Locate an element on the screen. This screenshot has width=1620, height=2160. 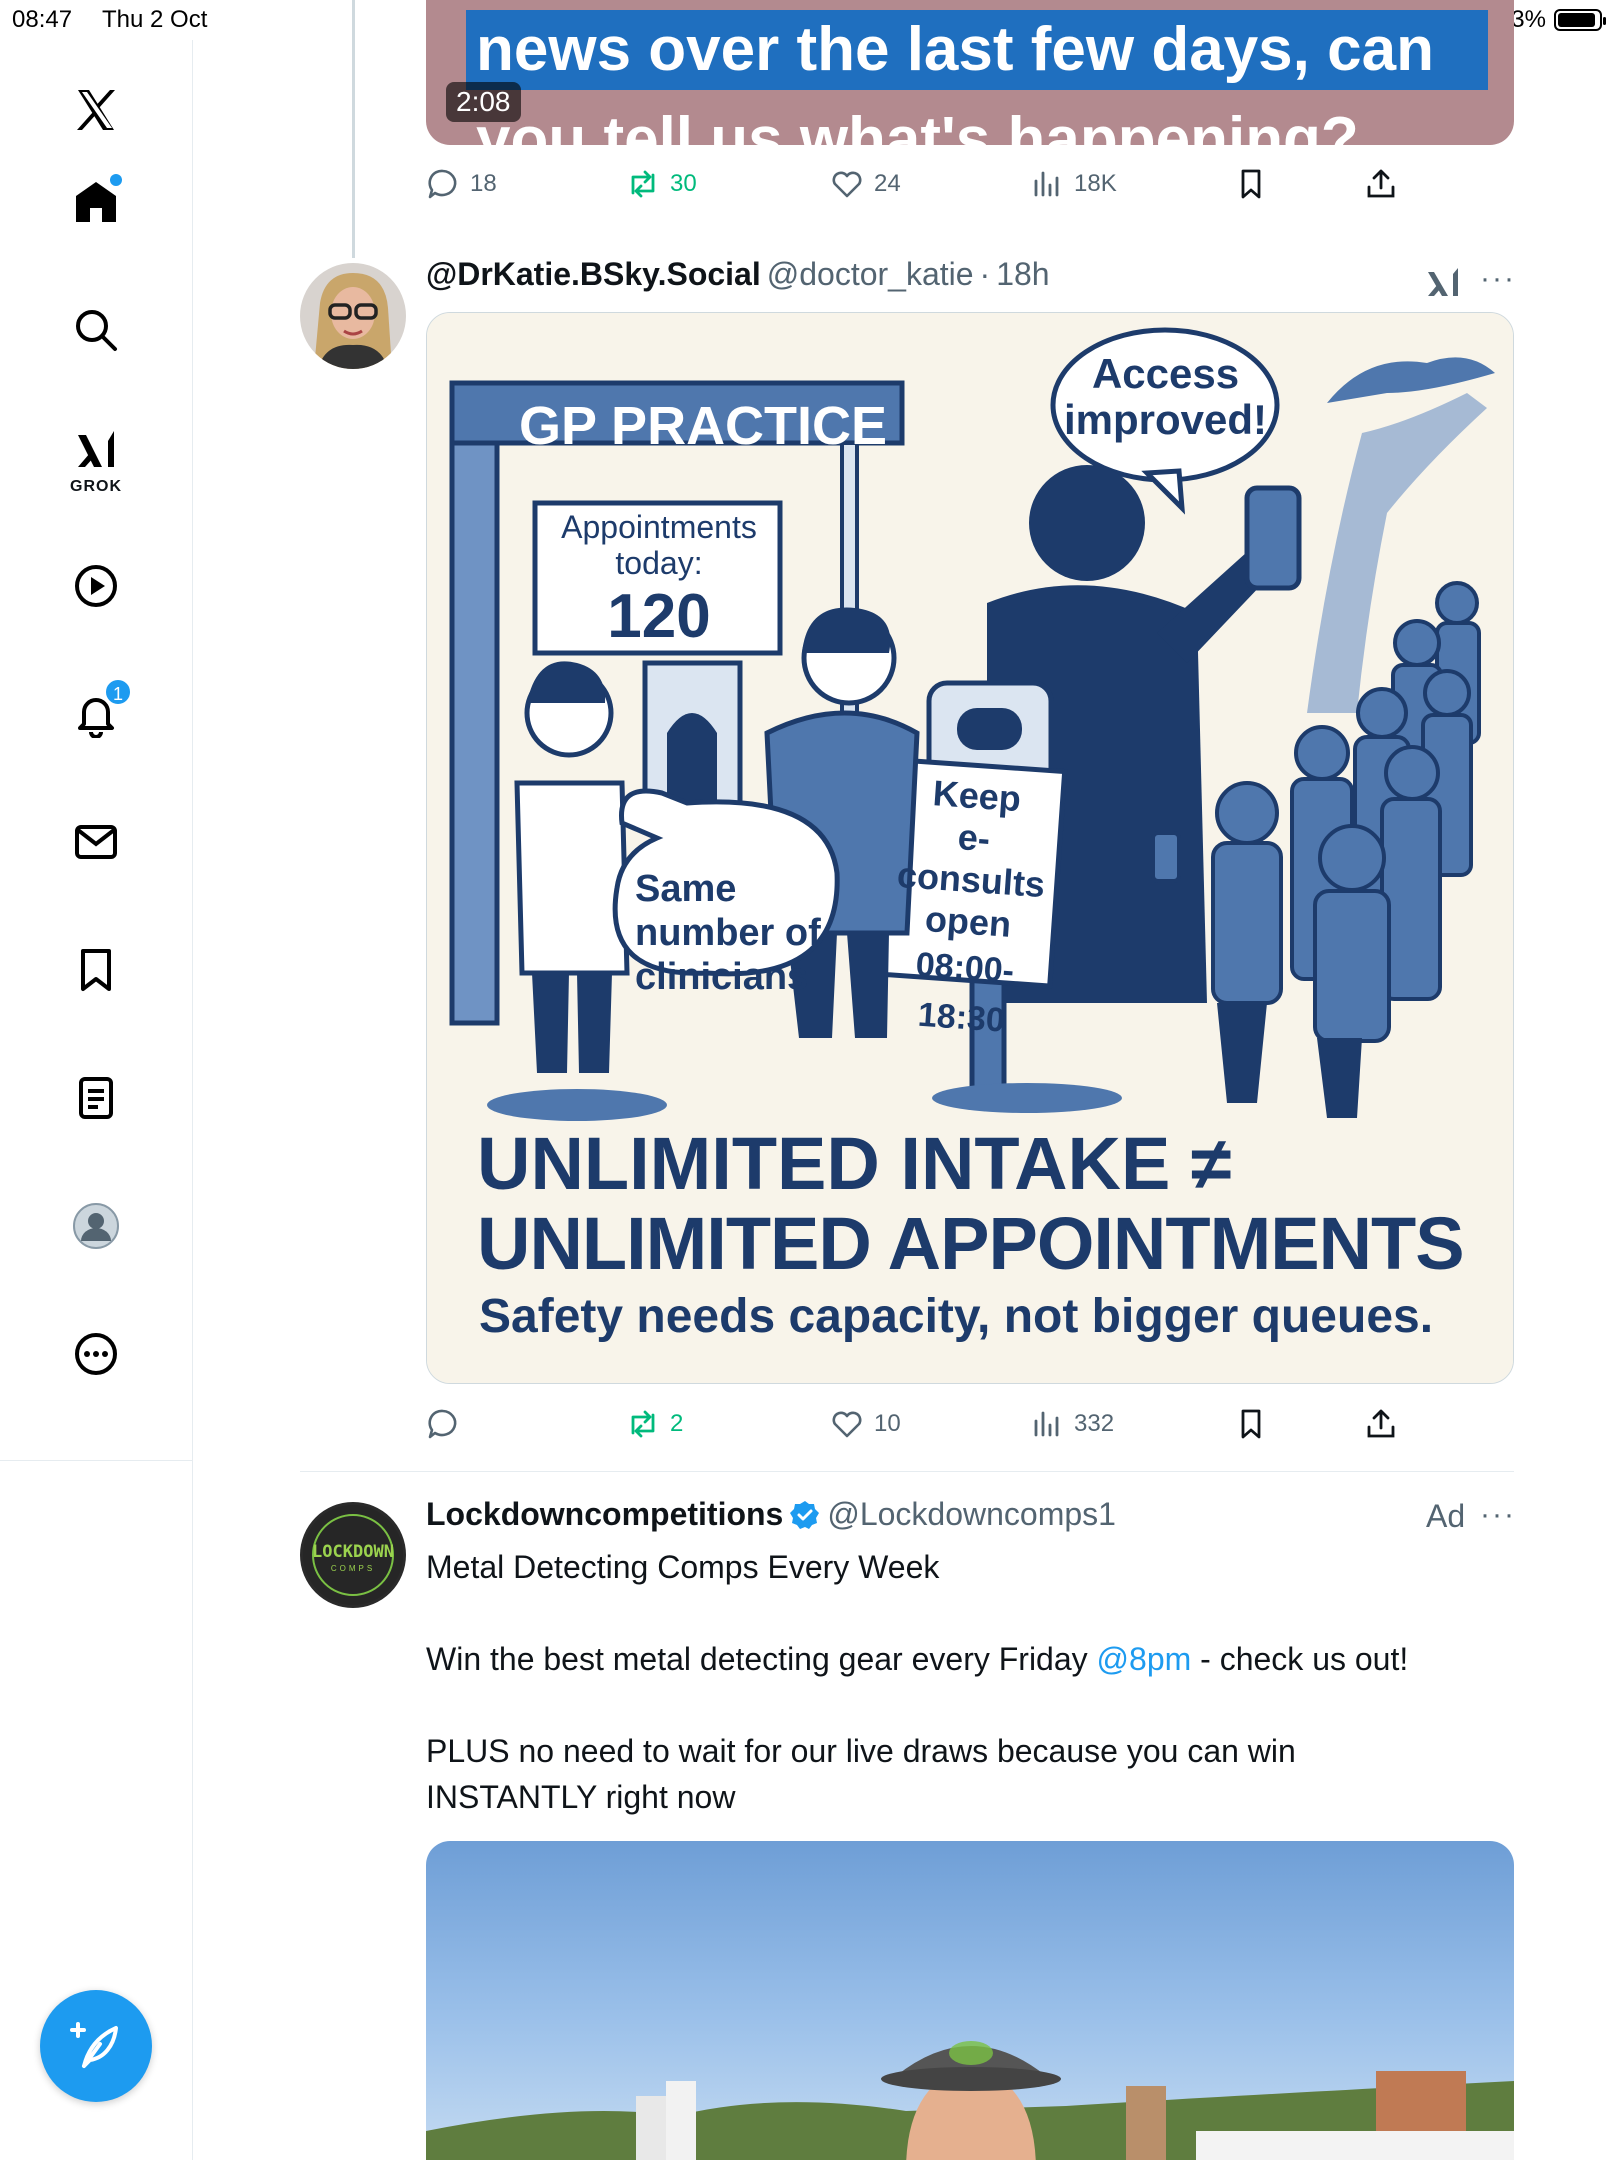
appointments-label: Appointments today: is located at coordinates (659, 545).